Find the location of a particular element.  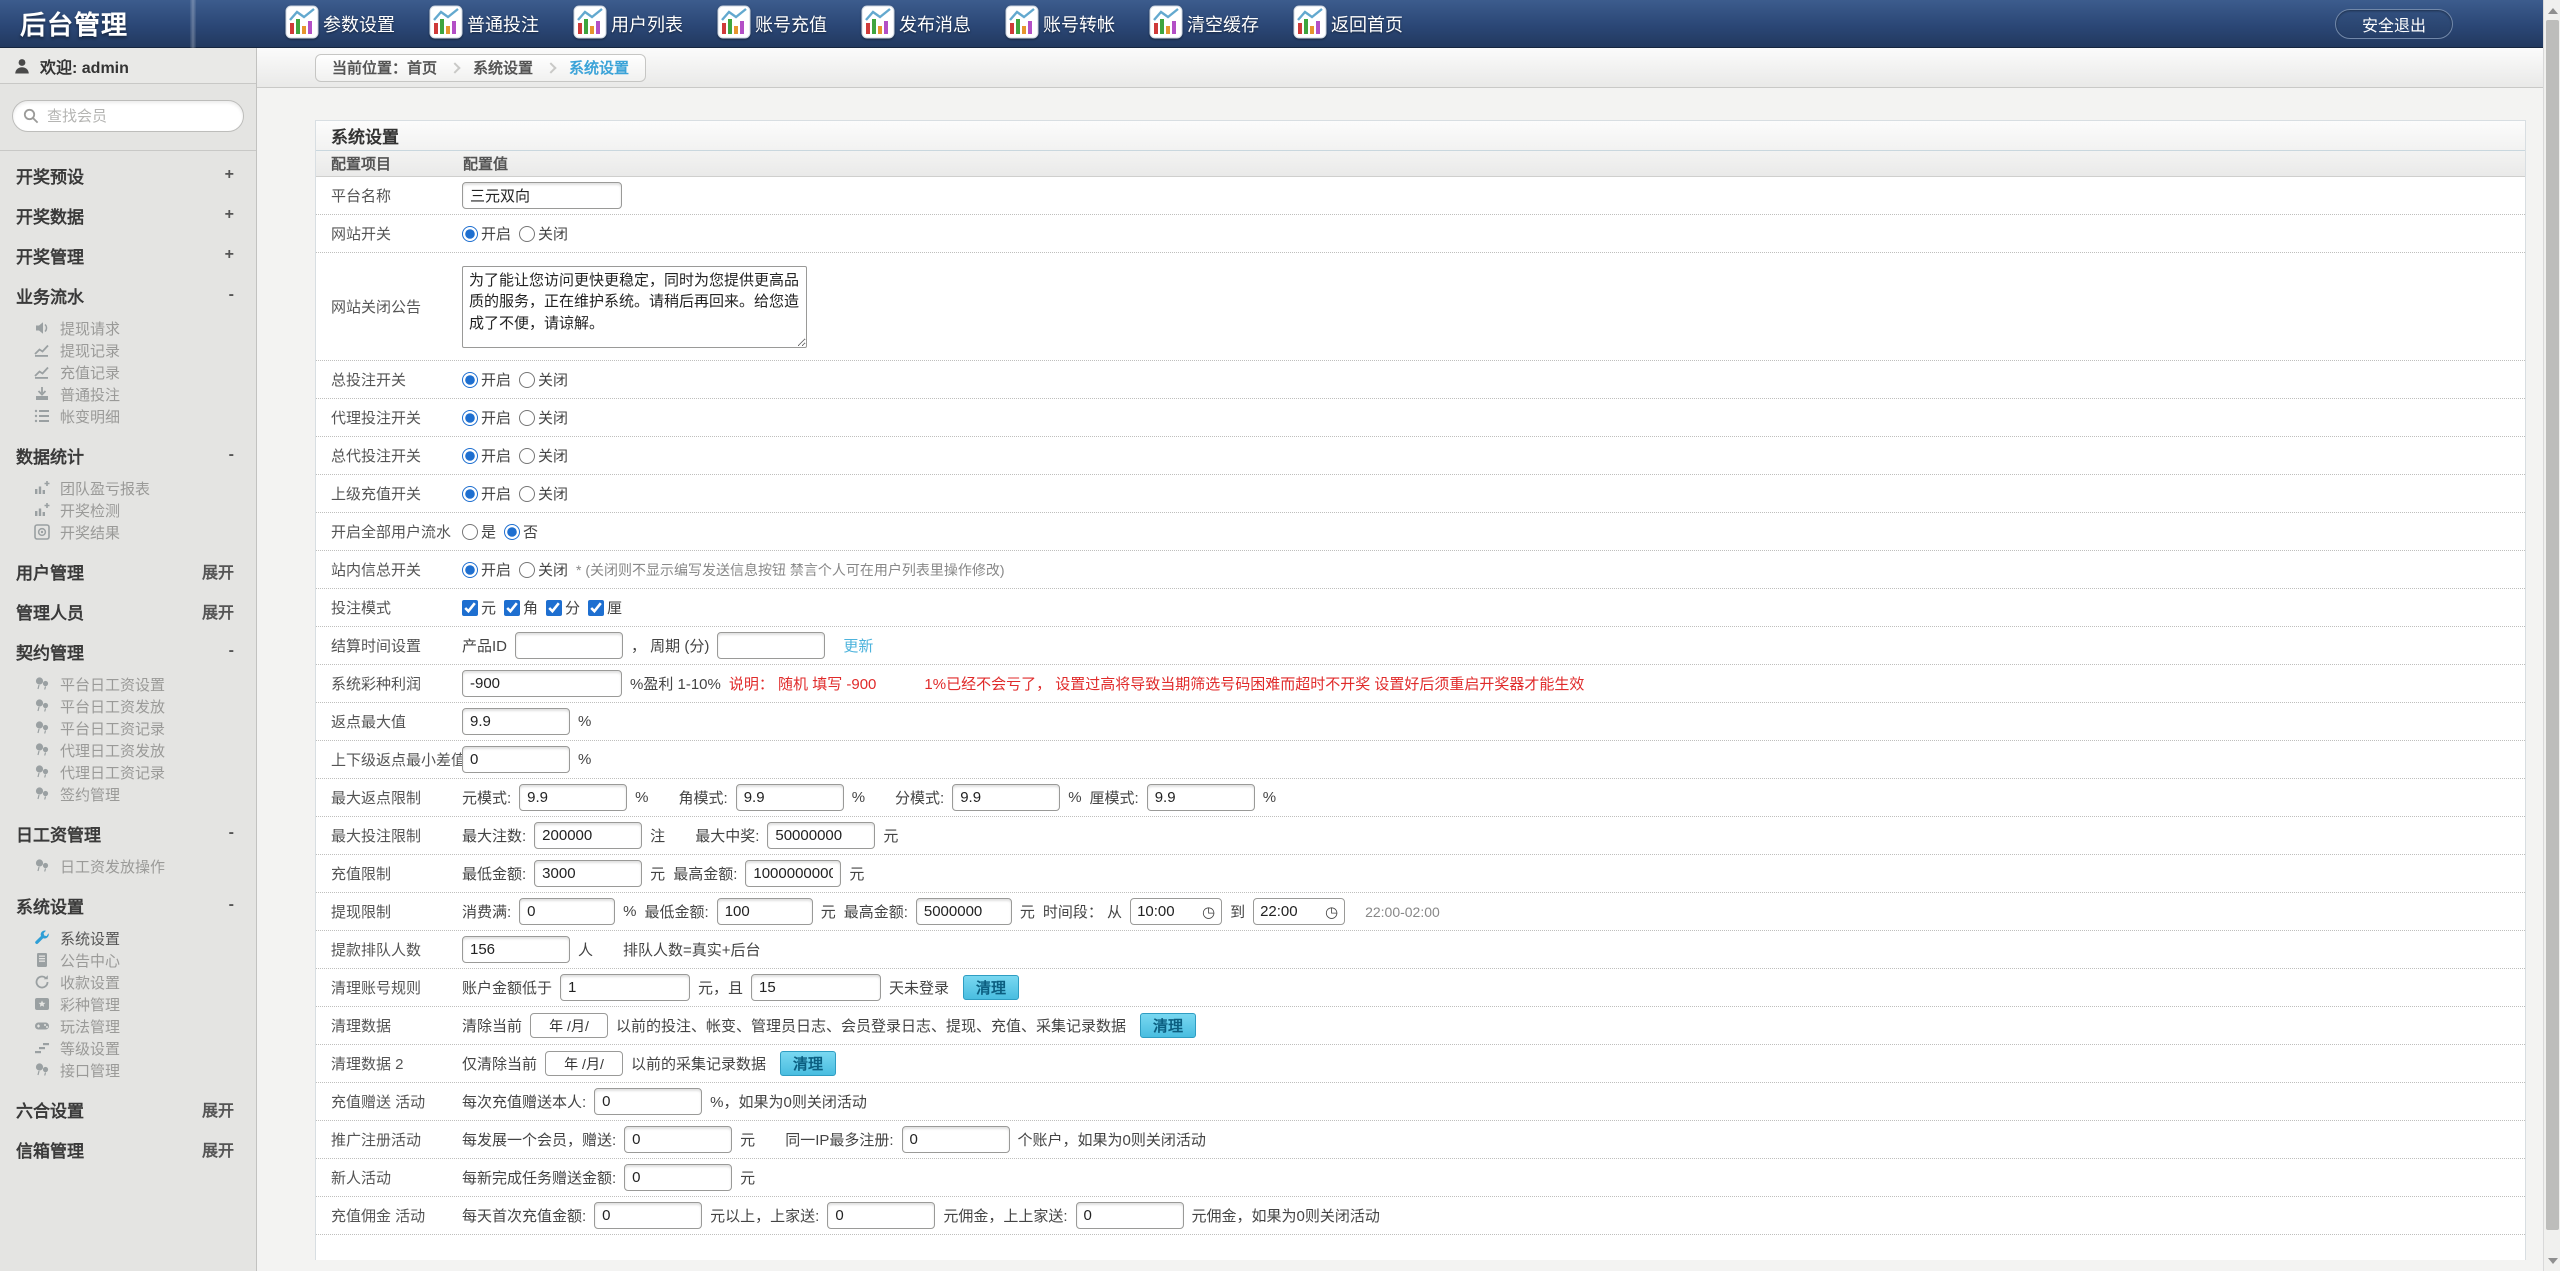

sidebar-item-系统设置: 系统设置 is located at coordinates (128, 938).